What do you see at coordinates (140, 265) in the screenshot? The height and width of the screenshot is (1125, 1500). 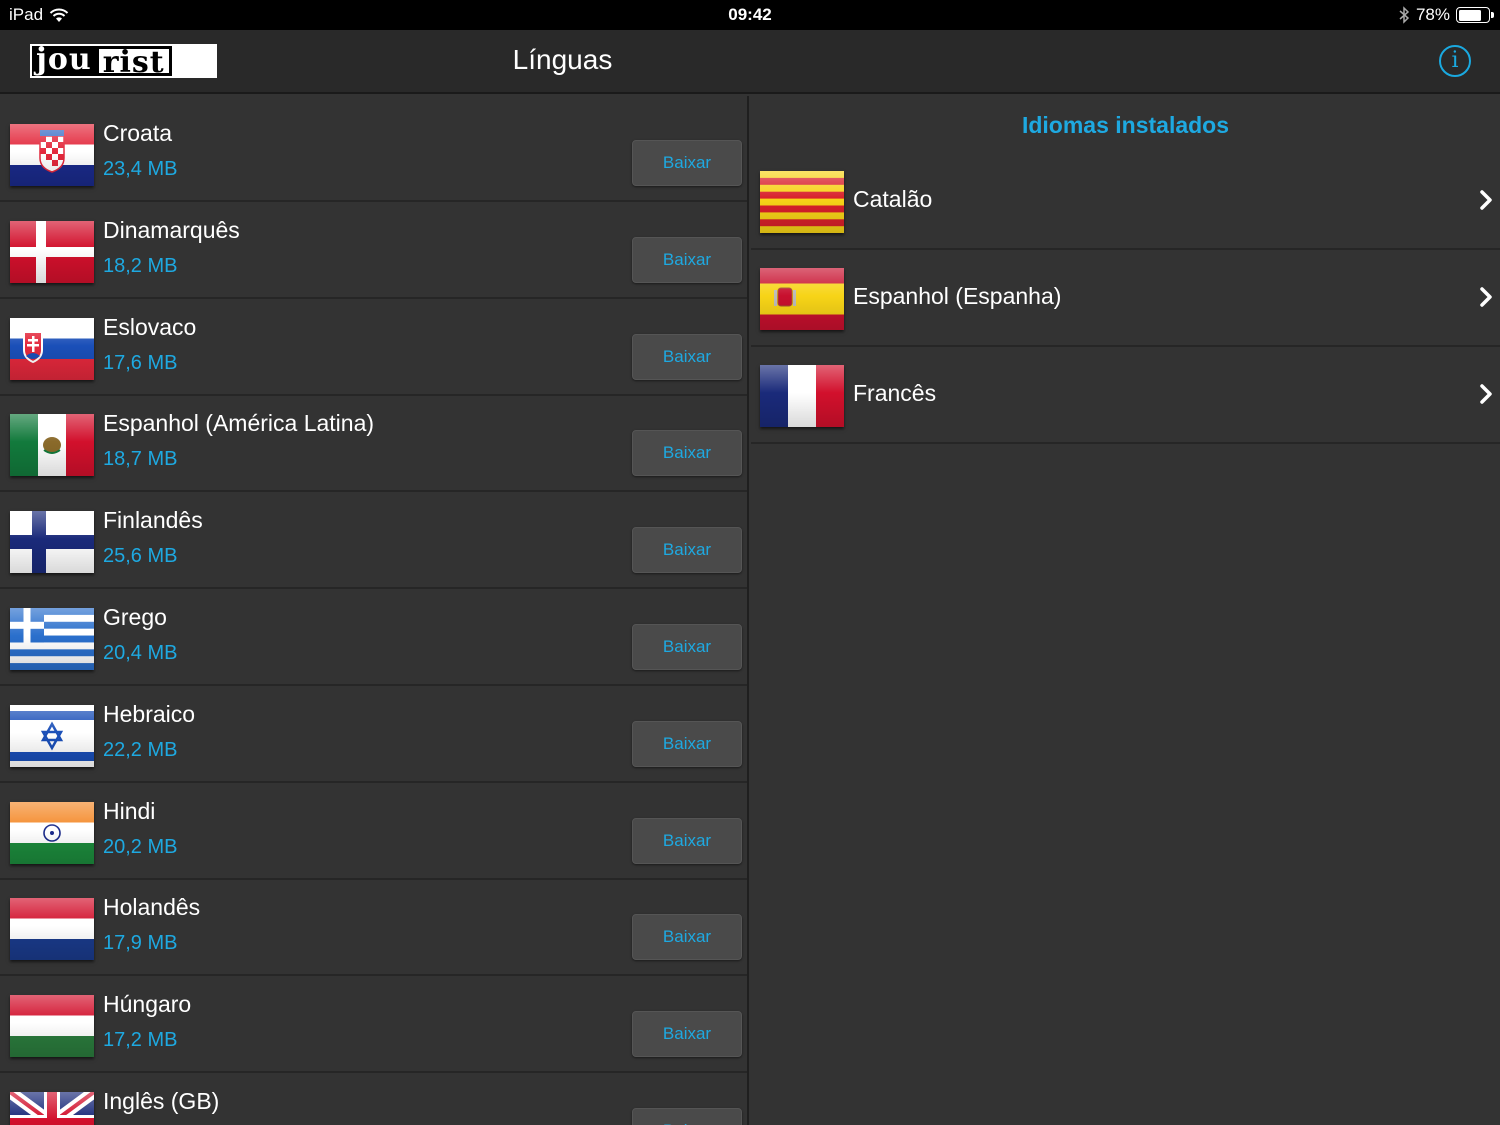 I see `language-size: 18,2 MB` at bounding box center [140, 265].